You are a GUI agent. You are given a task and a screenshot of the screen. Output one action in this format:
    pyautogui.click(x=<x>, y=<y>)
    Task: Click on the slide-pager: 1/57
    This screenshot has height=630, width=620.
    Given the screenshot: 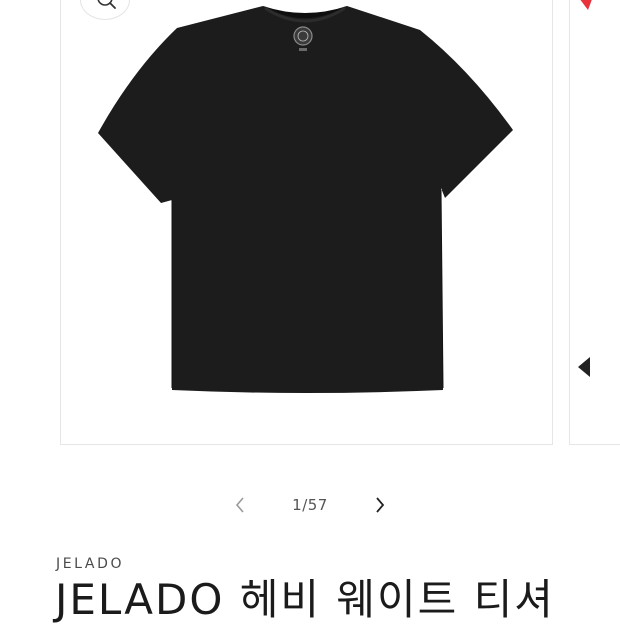 What is the action you would take?
    pyautogui.click(x=310, y=505)
    